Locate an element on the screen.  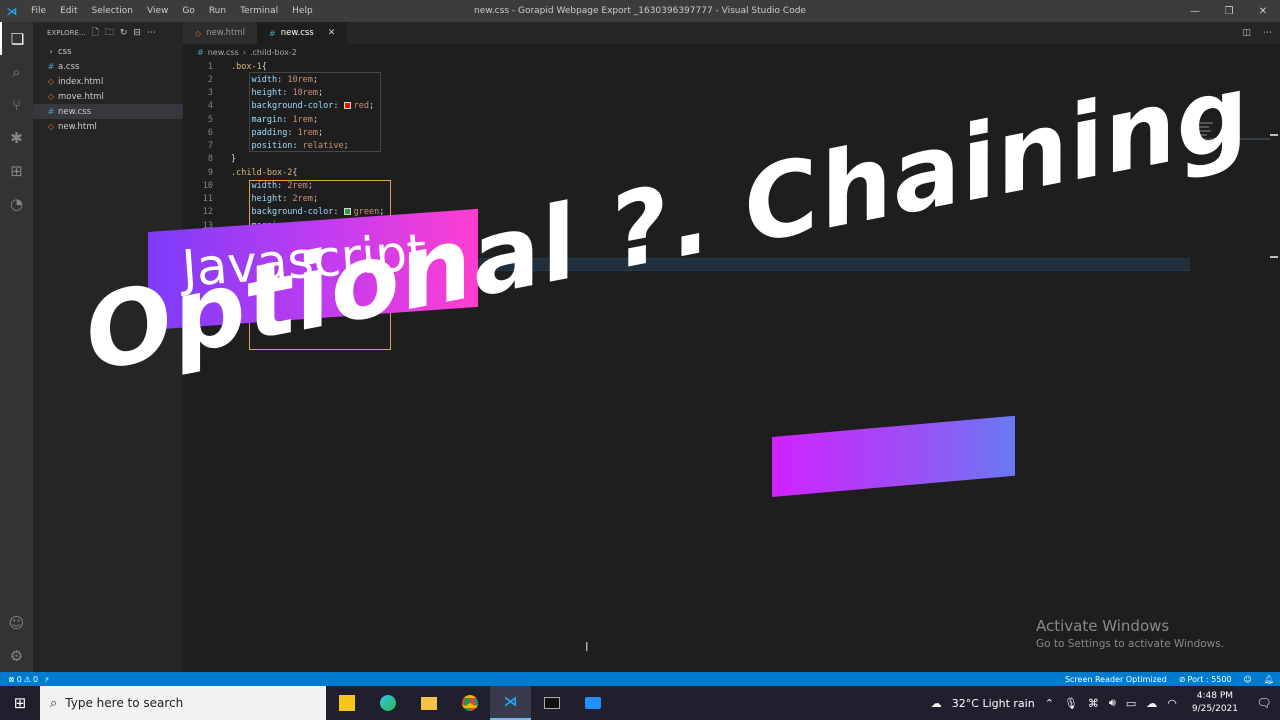
activate-line-2: Go to Settings to activate Windows. is located at coordinates (1130, 644).